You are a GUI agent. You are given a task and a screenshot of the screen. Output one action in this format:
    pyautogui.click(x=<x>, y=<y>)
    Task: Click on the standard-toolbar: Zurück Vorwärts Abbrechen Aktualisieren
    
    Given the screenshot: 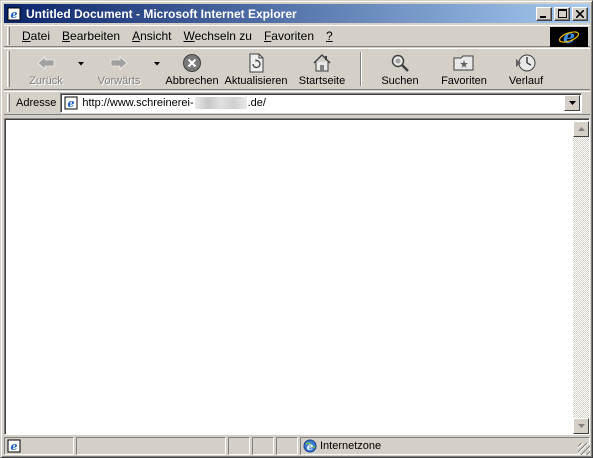 What is the action you would take?
    pyautogui.click(x=297, y=69)
    